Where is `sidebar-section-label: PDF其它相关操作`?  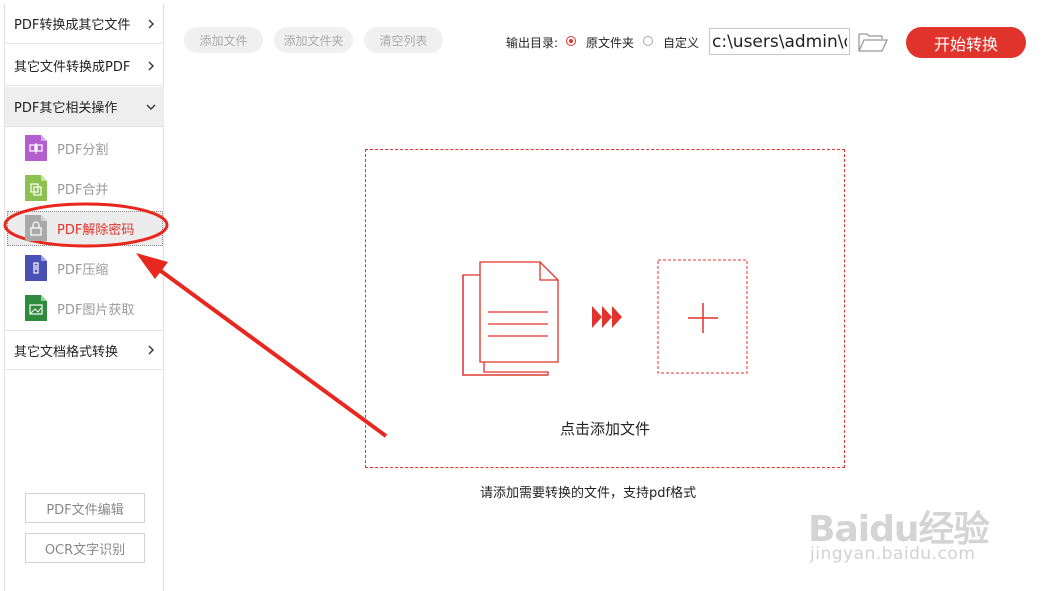
sidebar-section-label: PDF其它相关操作 is located at coordinates (66, 108).